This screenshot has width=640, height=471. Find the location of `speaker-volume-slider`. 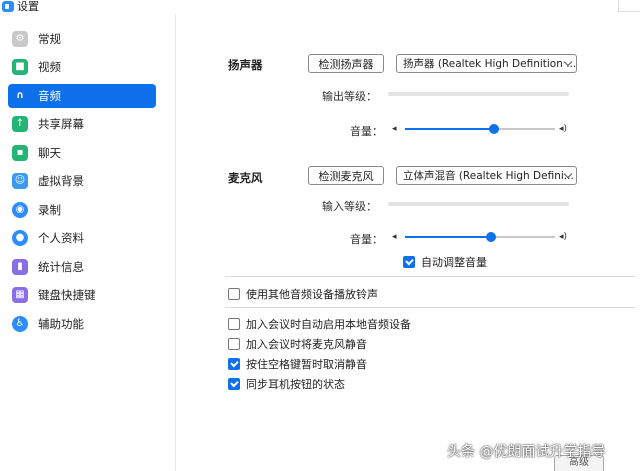

speaker-volume-slider is located at coordinates (480, 129).